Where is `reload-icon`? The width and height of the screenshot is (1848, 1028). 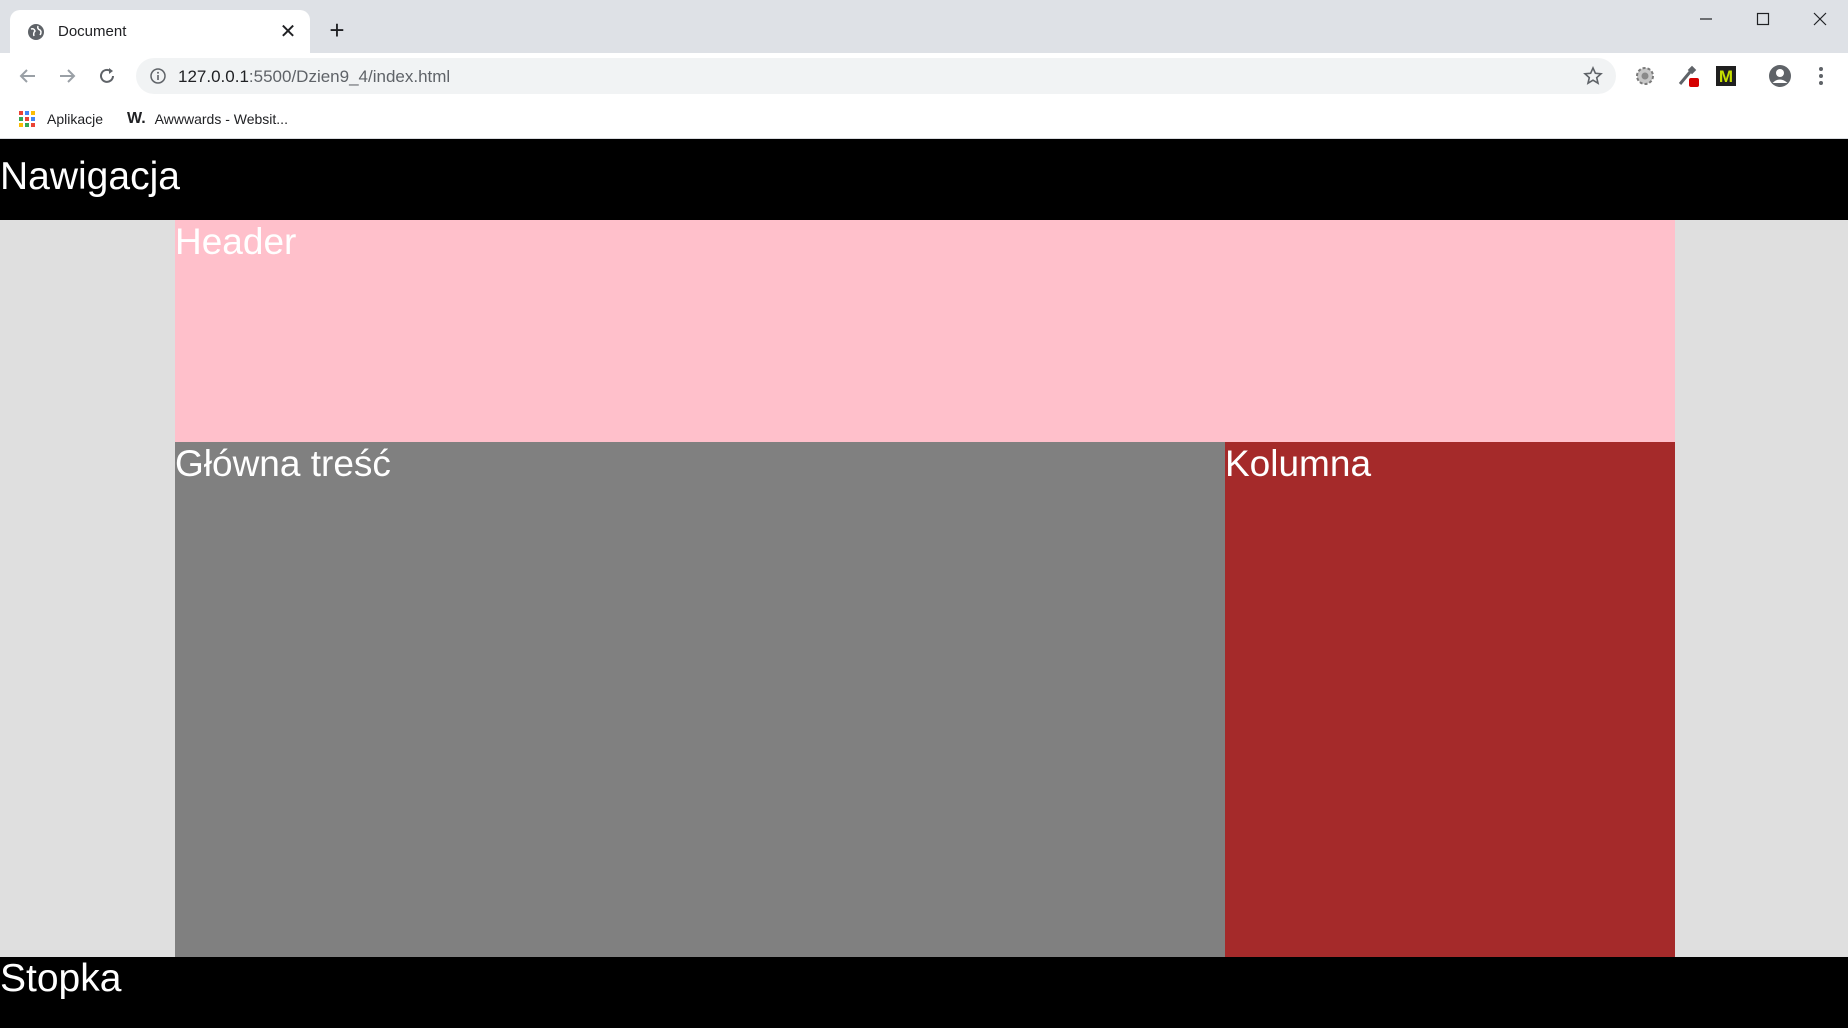 reload-icon is located at coordinates (107, 76).